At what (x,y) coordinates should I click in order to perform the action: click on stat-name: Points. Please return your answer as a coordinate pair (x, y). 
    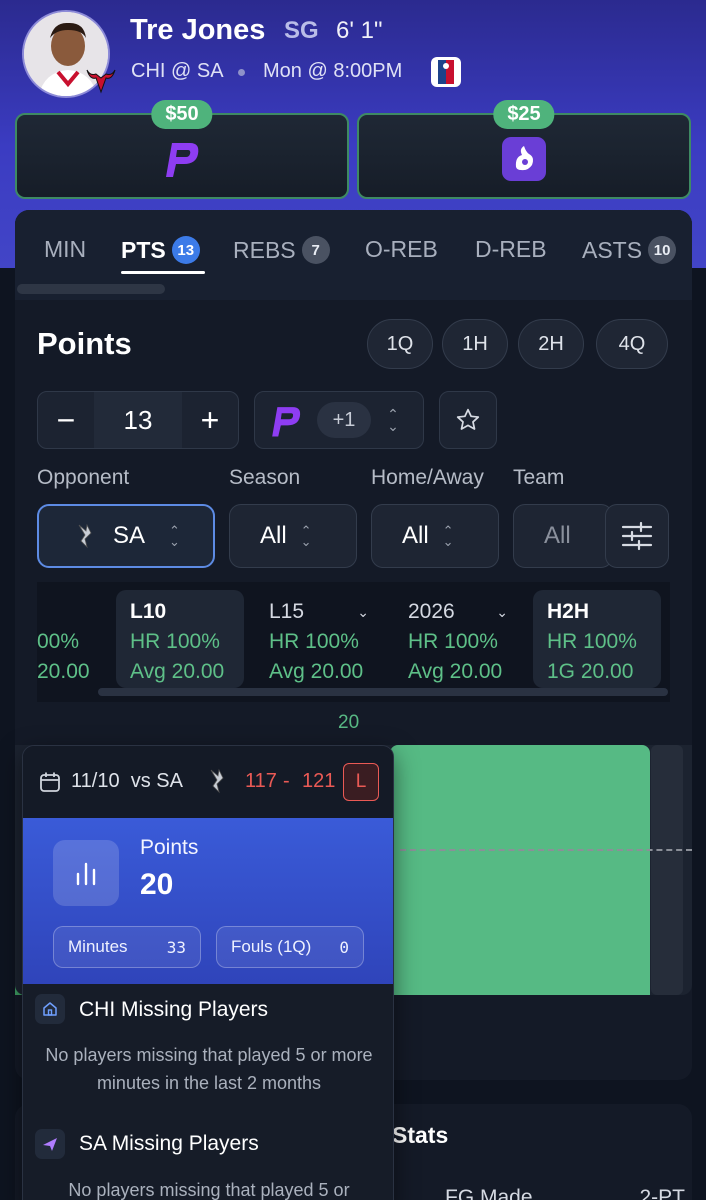
    Looking at the image, I should click on (169, 847).